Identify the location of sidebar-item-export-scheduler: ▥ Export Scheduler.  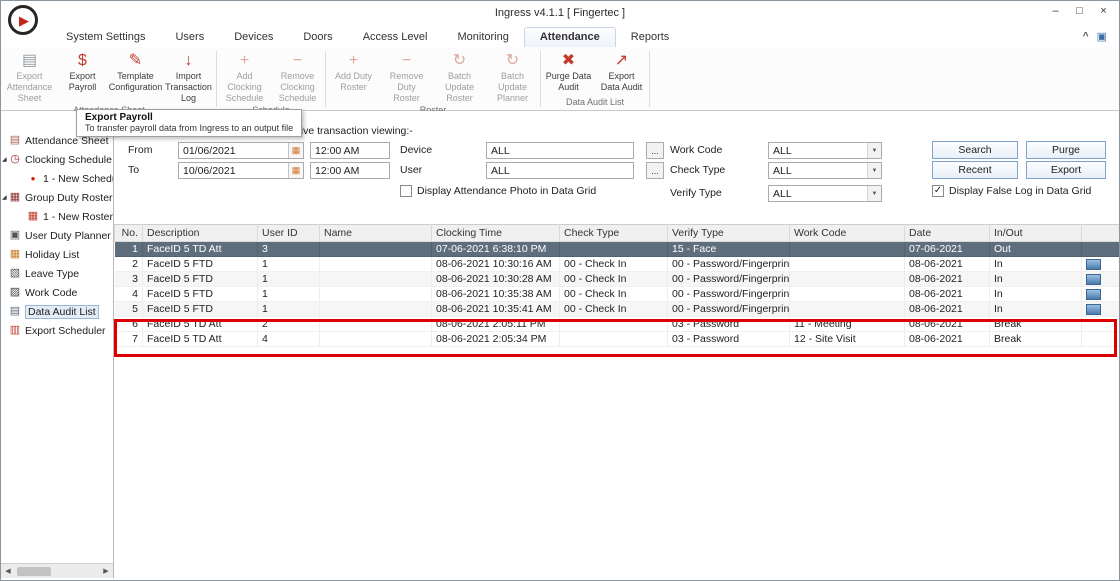
(57, 330).